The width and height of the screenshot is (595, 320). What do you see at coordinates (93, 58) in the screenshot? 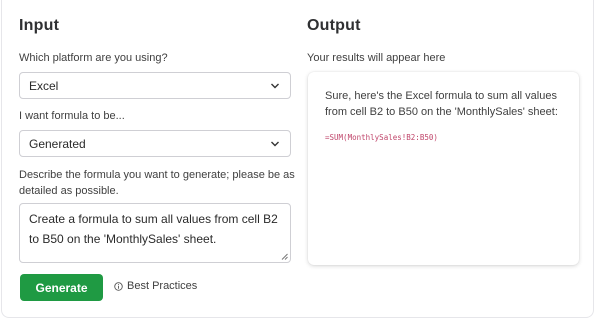
I see `platform-label: Which platform are you using?` at bounding box center [93, 58].